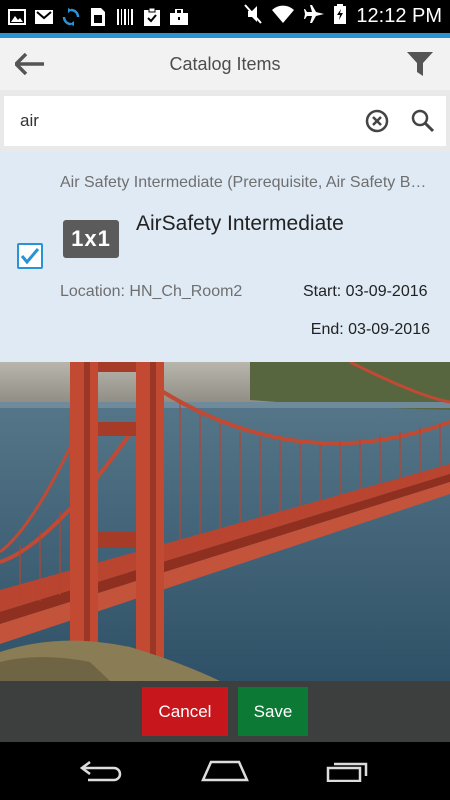  I want to click on image-icon, so click(17, 17).